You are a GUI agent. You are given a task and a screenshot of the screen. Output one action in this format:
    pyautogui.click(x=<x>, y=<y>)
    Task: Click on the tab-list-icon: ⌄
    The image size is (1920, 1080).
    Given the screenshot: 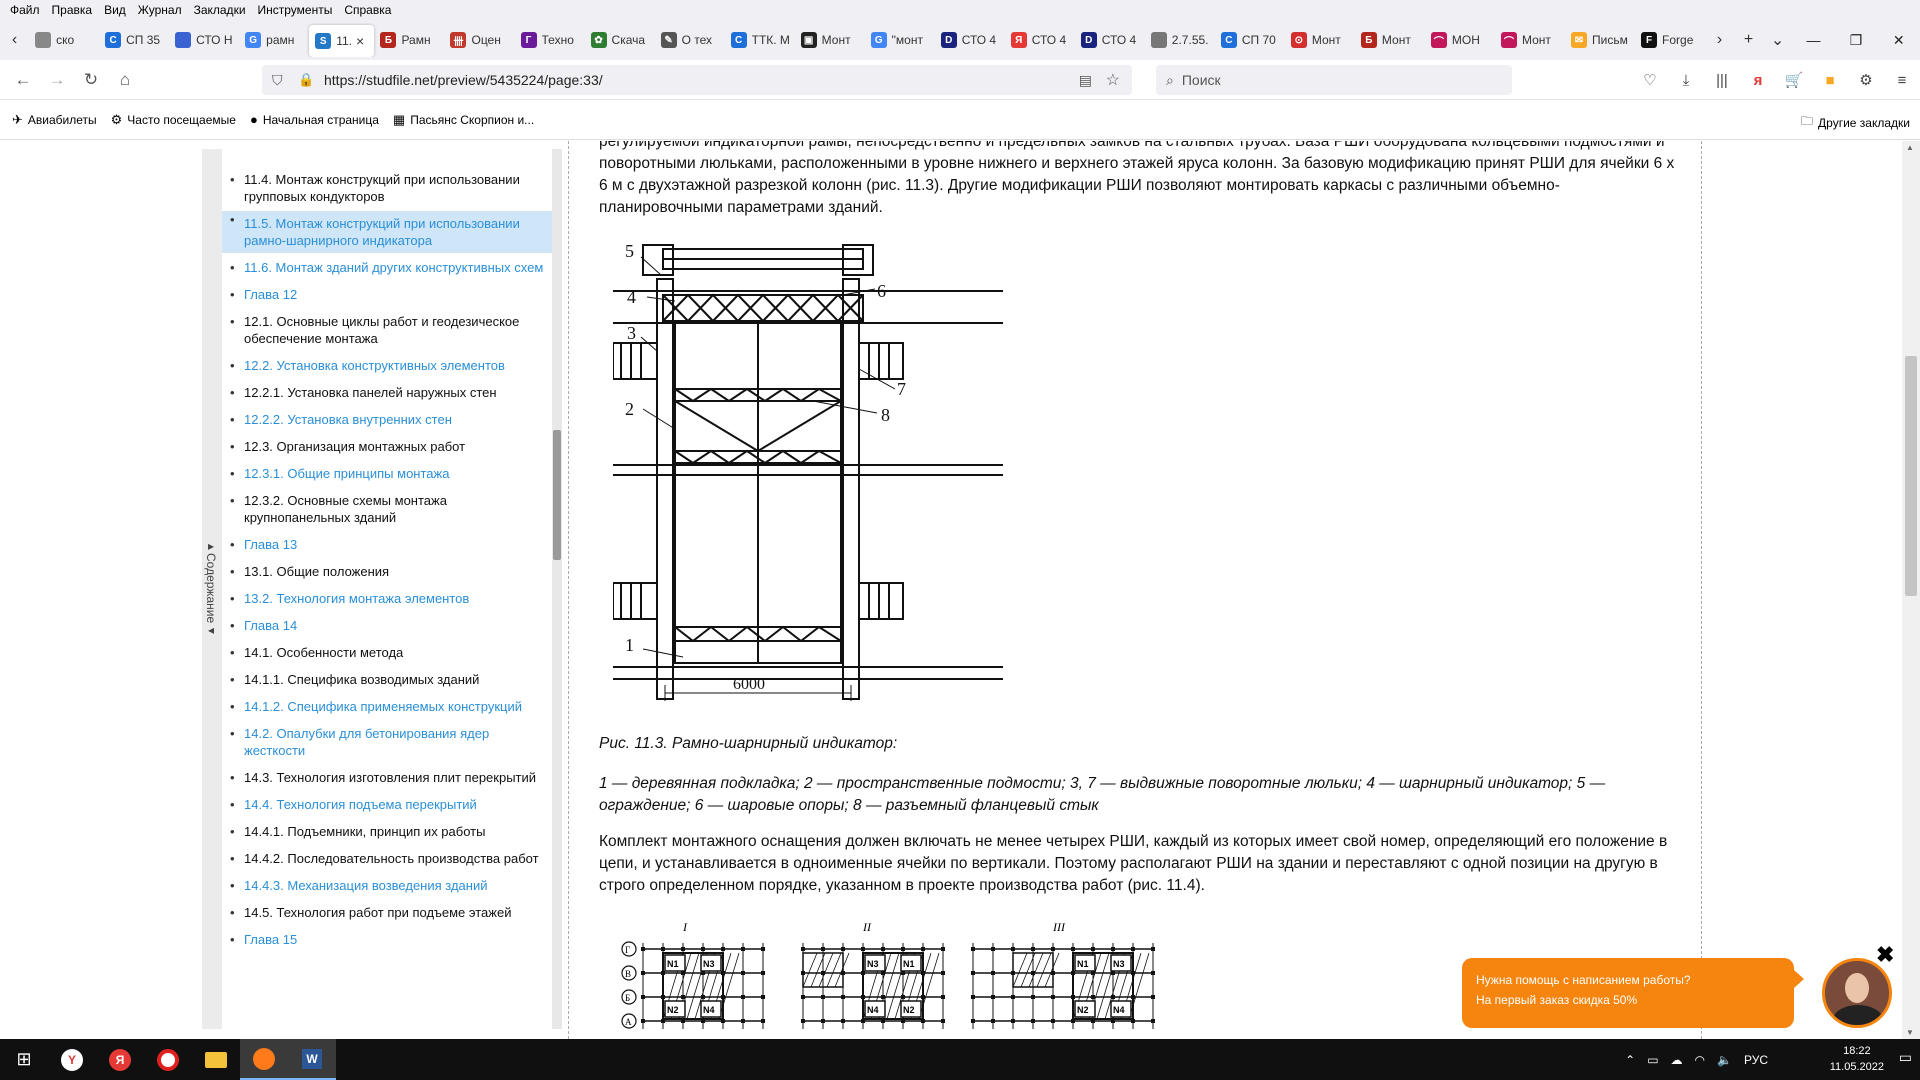 What is the action you would take?
    pyautogui.click(x=1777, y=40)
    